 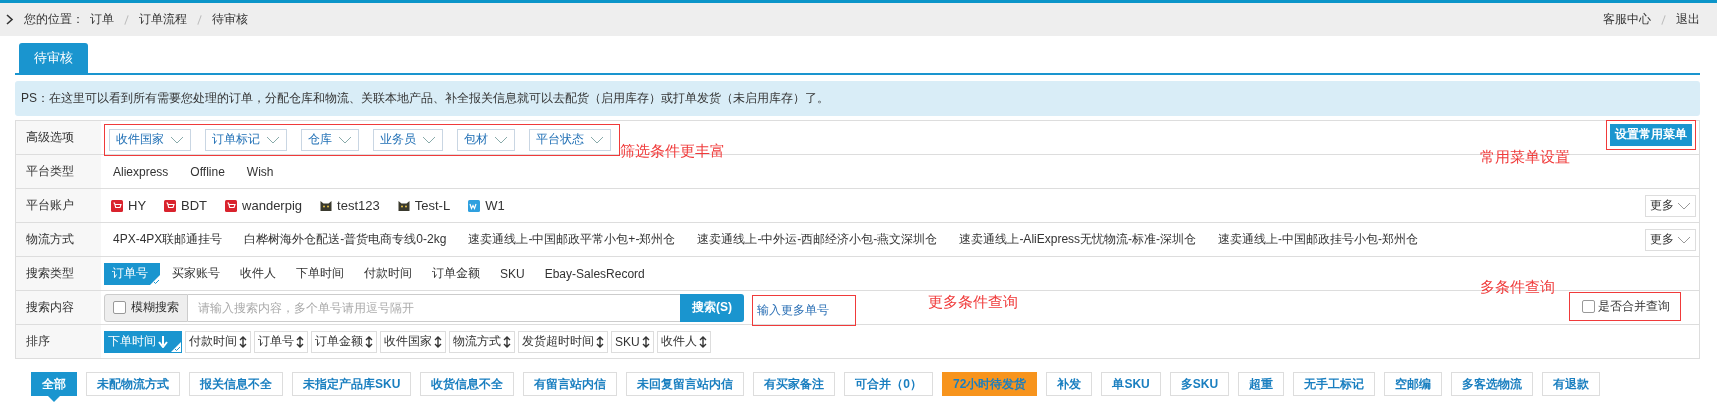 I want to click on annotation-note: 常用菜单设置, so click(x=1525, y=157).